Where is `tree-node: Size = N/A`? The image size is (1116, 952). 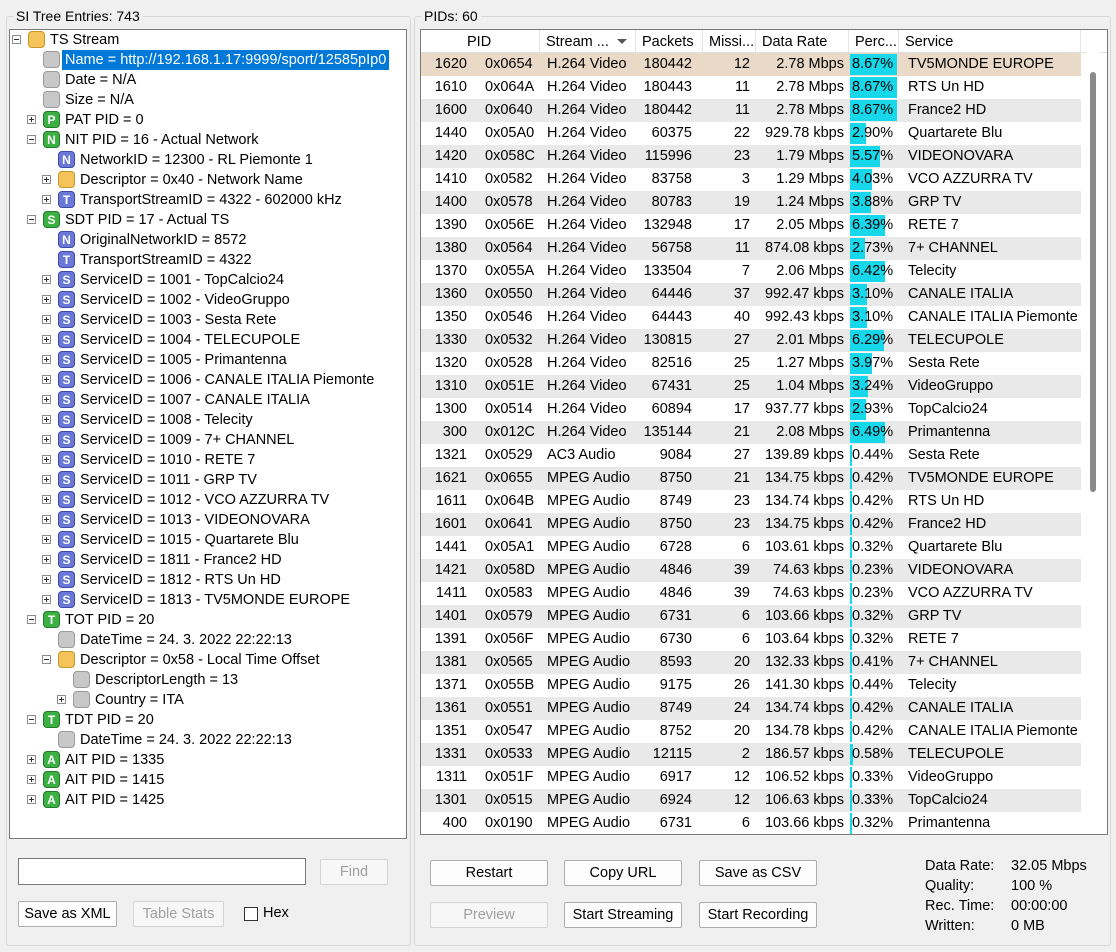
tree-node: Size = N/A is located at coordinates (208, 100).